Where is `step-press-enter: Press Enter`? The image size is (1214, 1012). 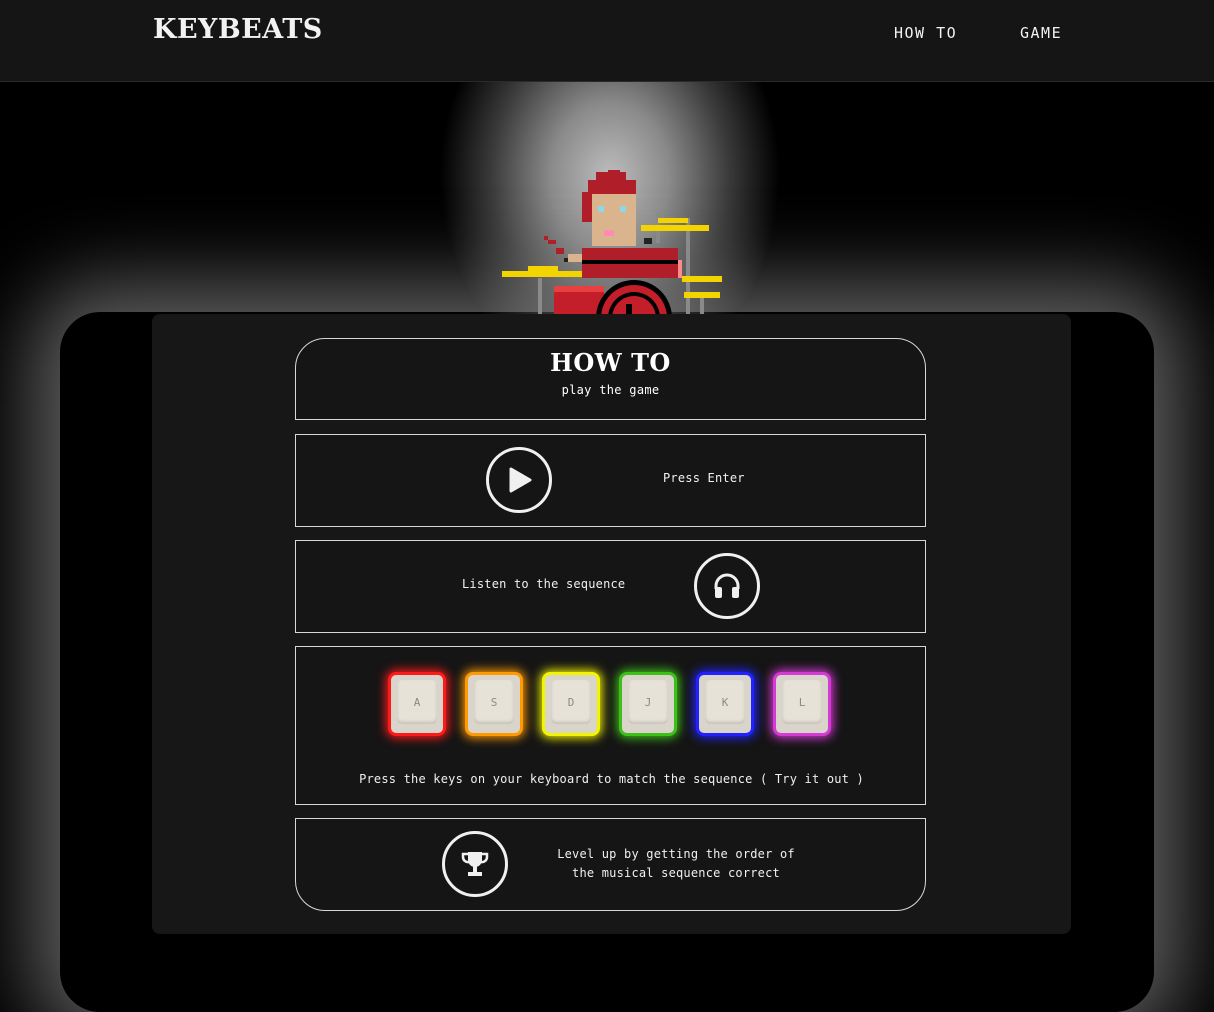 step-press-enter: Press Enter is located at coordinates (610, 480).